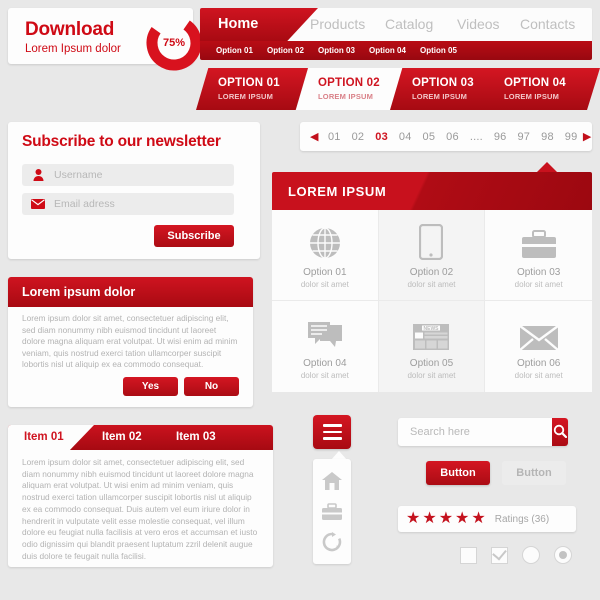 The image size is (600, 600). What do you see at coordinates (325, 332) in the screenshot?
I see `chat-bubbles-icon` at bounding box center [325, 332].